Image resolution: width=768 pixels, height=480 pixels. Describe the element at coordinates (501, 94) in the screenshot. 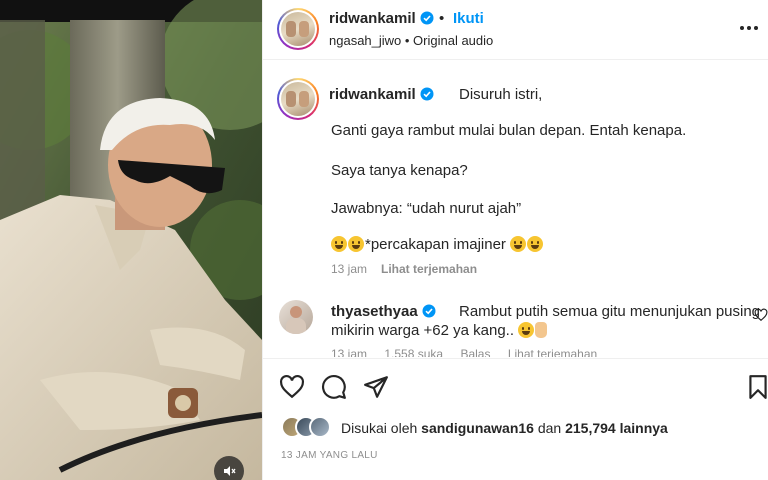

I see `caption-line-1: Disuruh istri,` at that location.